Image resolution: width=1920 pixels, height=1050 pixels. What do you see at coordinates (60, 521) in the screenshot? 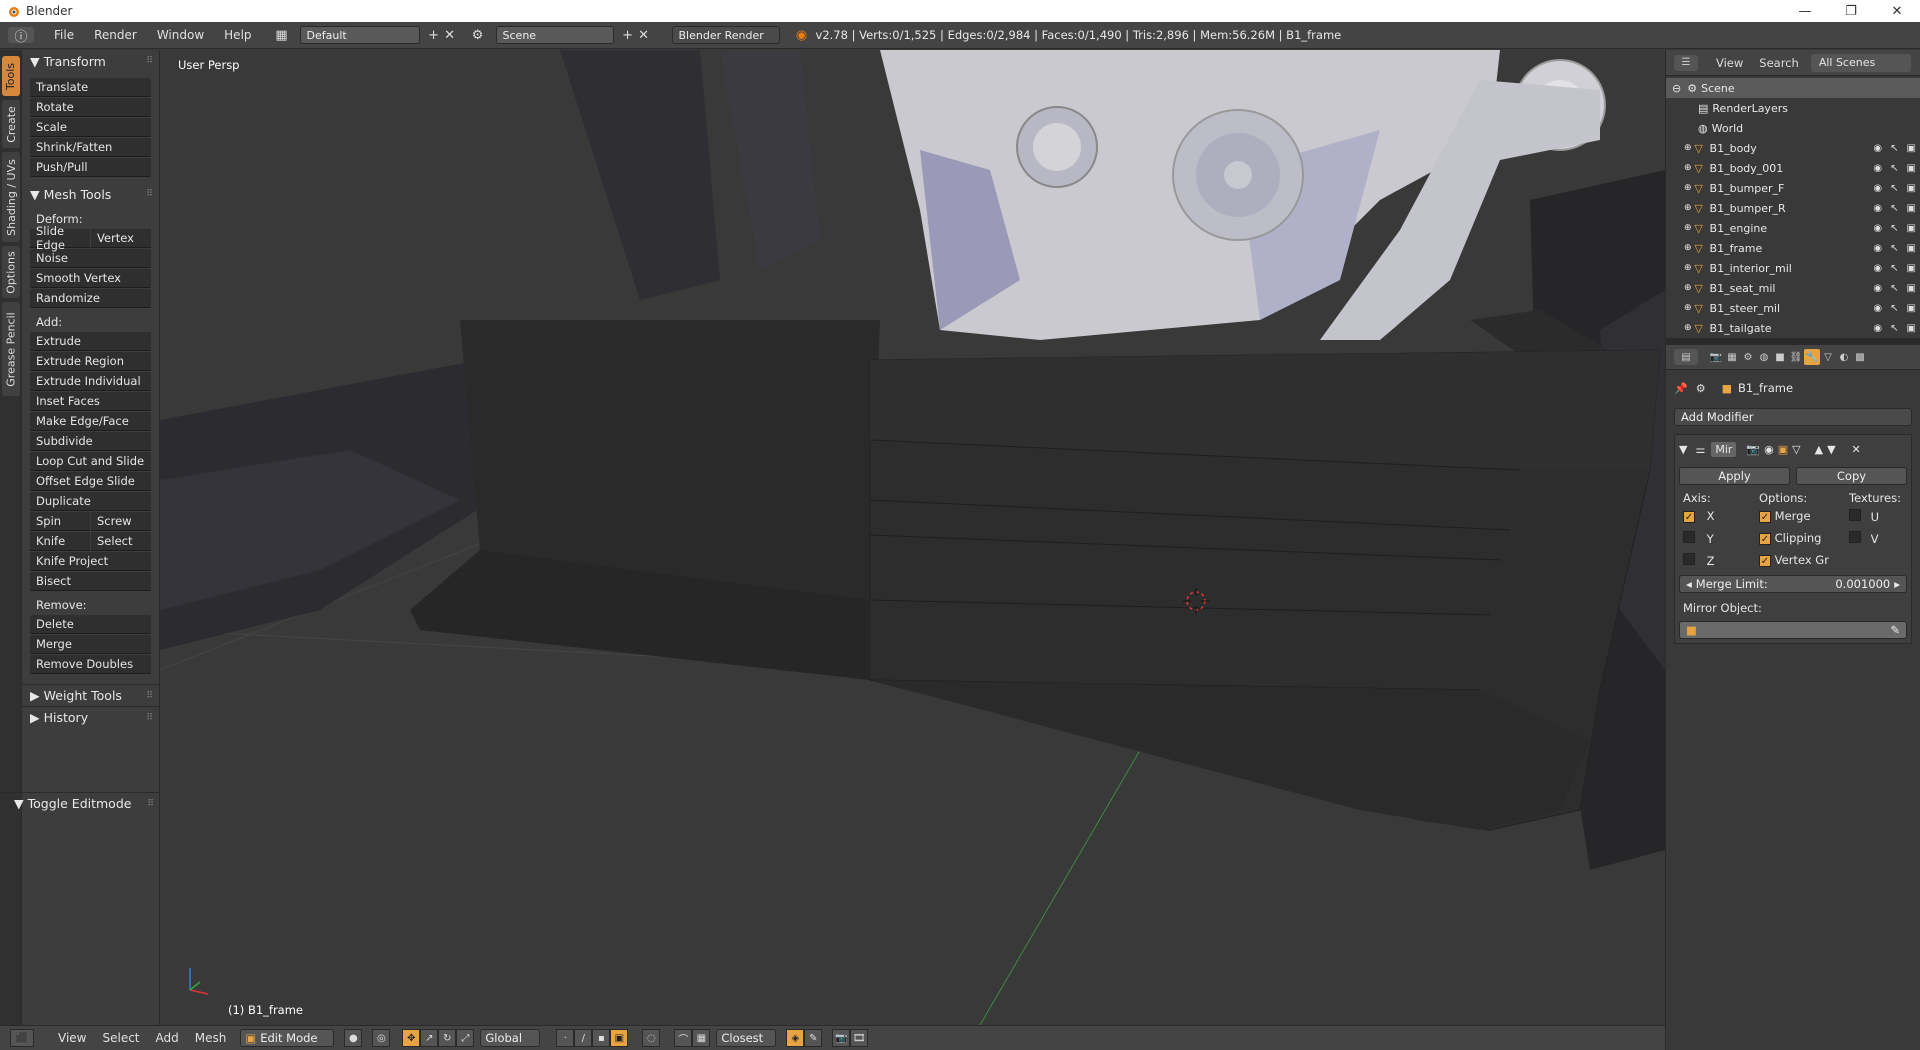
I see `spin-button: Spin` at bounding box center [60, 521].